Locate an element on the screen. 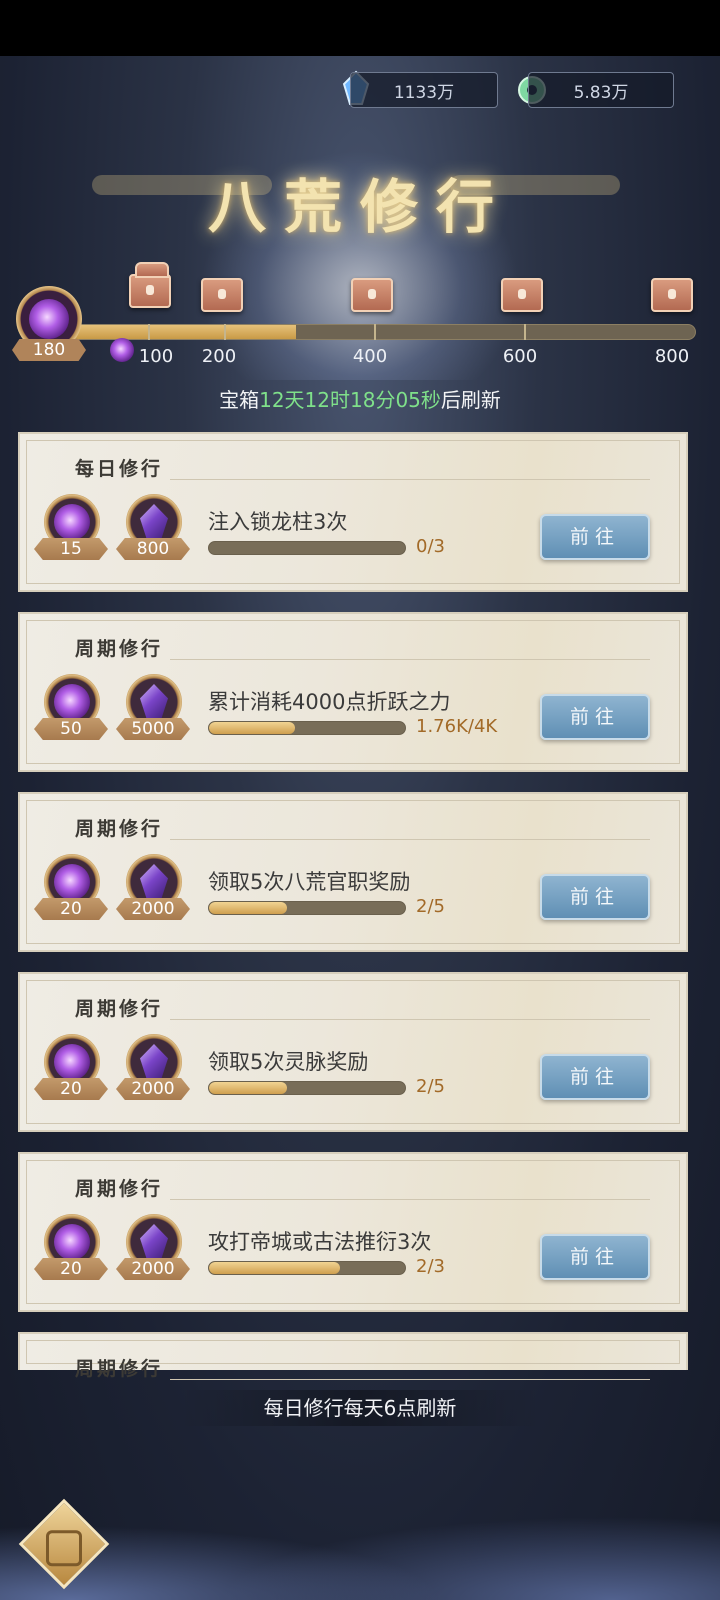  task-card: 周期修行 20 2000 攻打帝城或古法推衍3次 2/3 前往 is located at coordinates (353, 1232).